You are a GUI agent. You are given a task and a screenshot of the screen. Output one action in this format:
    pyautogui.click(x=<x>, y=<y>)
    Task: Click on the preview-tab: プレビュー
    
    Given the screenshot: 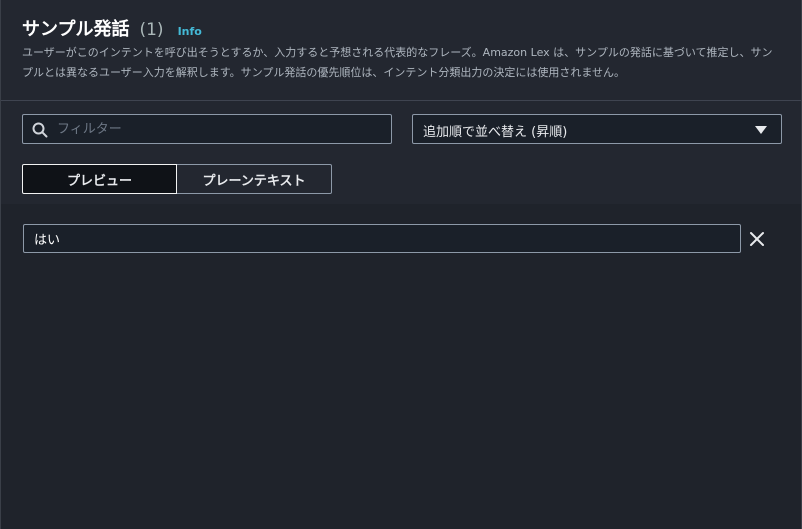 What is the action you would take?
    pyautogui.click(x=99, y=179)
    